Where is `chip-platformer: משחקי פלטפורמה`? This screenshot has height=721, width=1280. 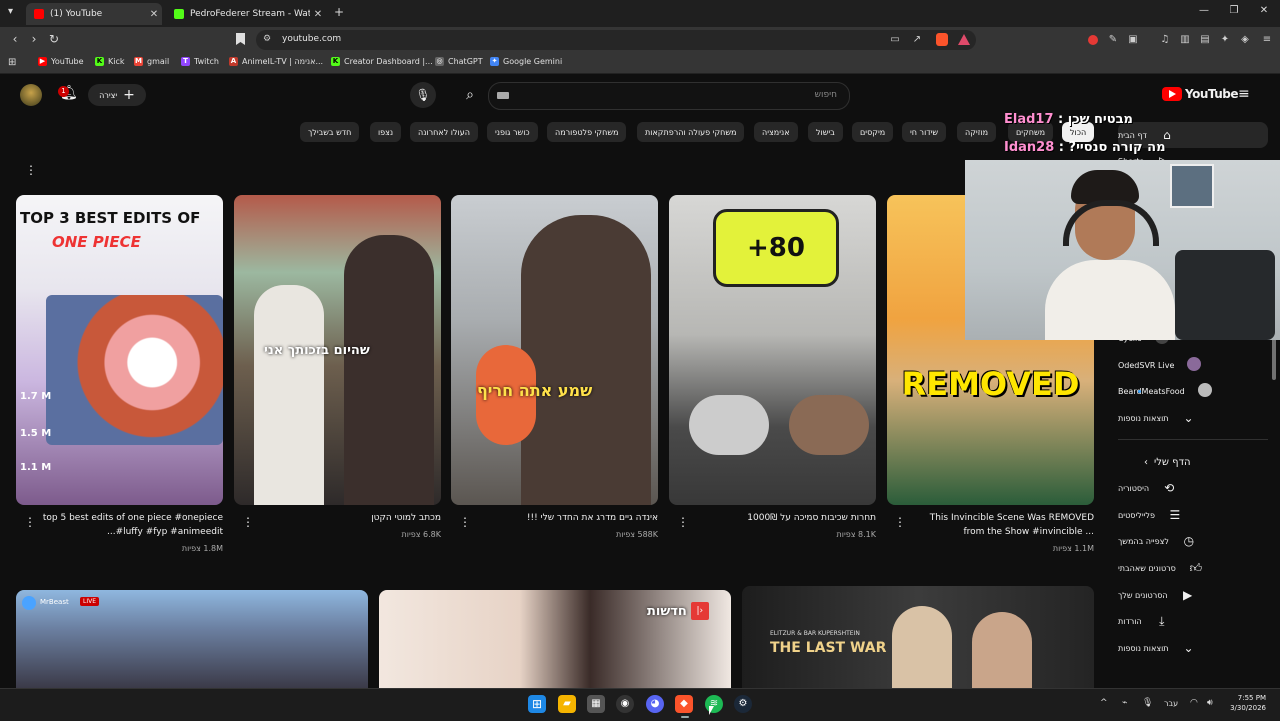
chip-platformer: משחקי פלטפורמה is located at coordinates (587, 132).